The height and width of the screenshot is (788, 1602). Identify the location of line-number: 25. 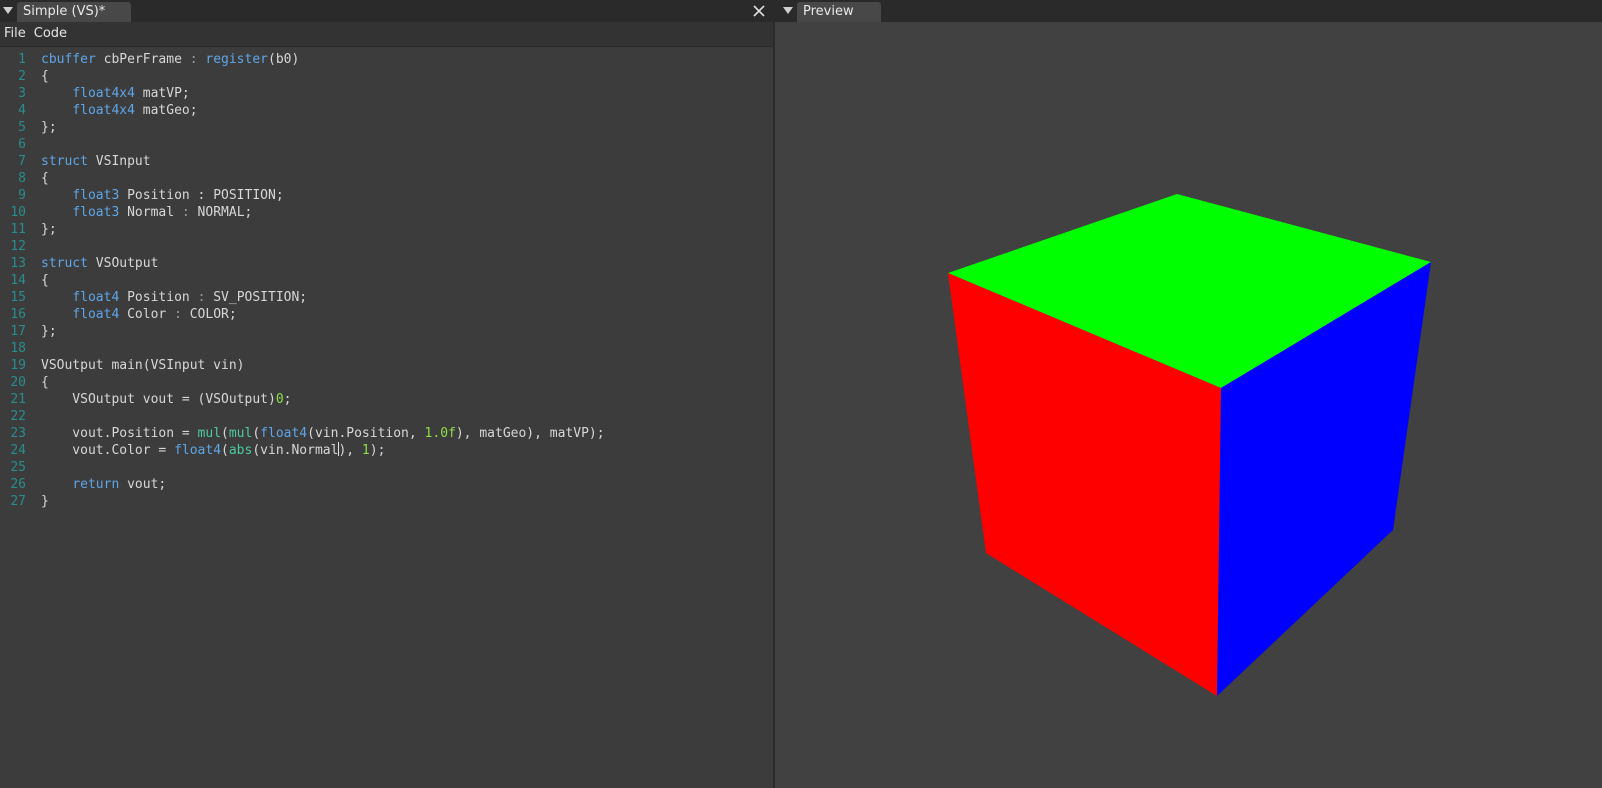
(18, 467).